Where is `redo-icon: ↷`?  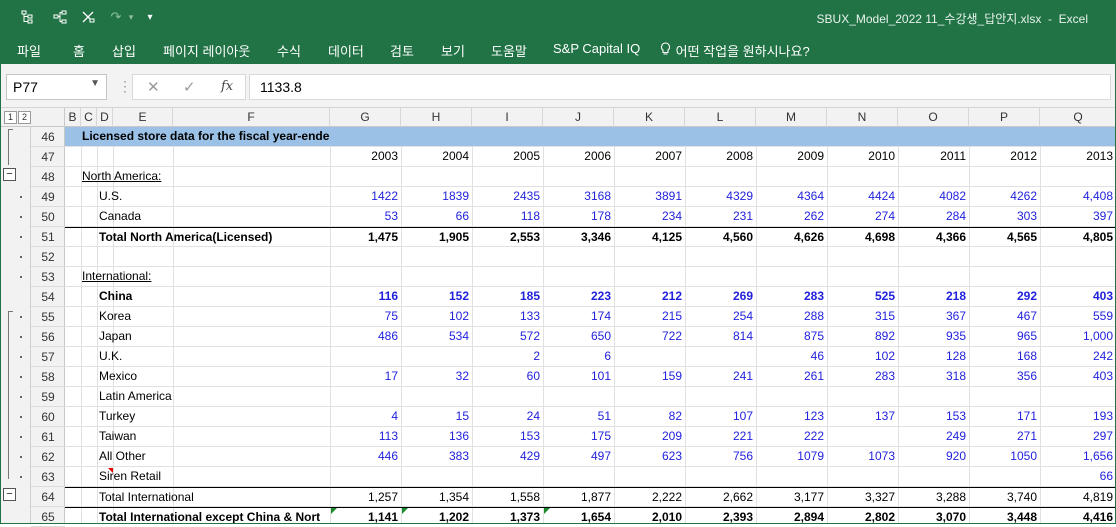
redo-icon: ↷ is located at coordinates (116, 17).